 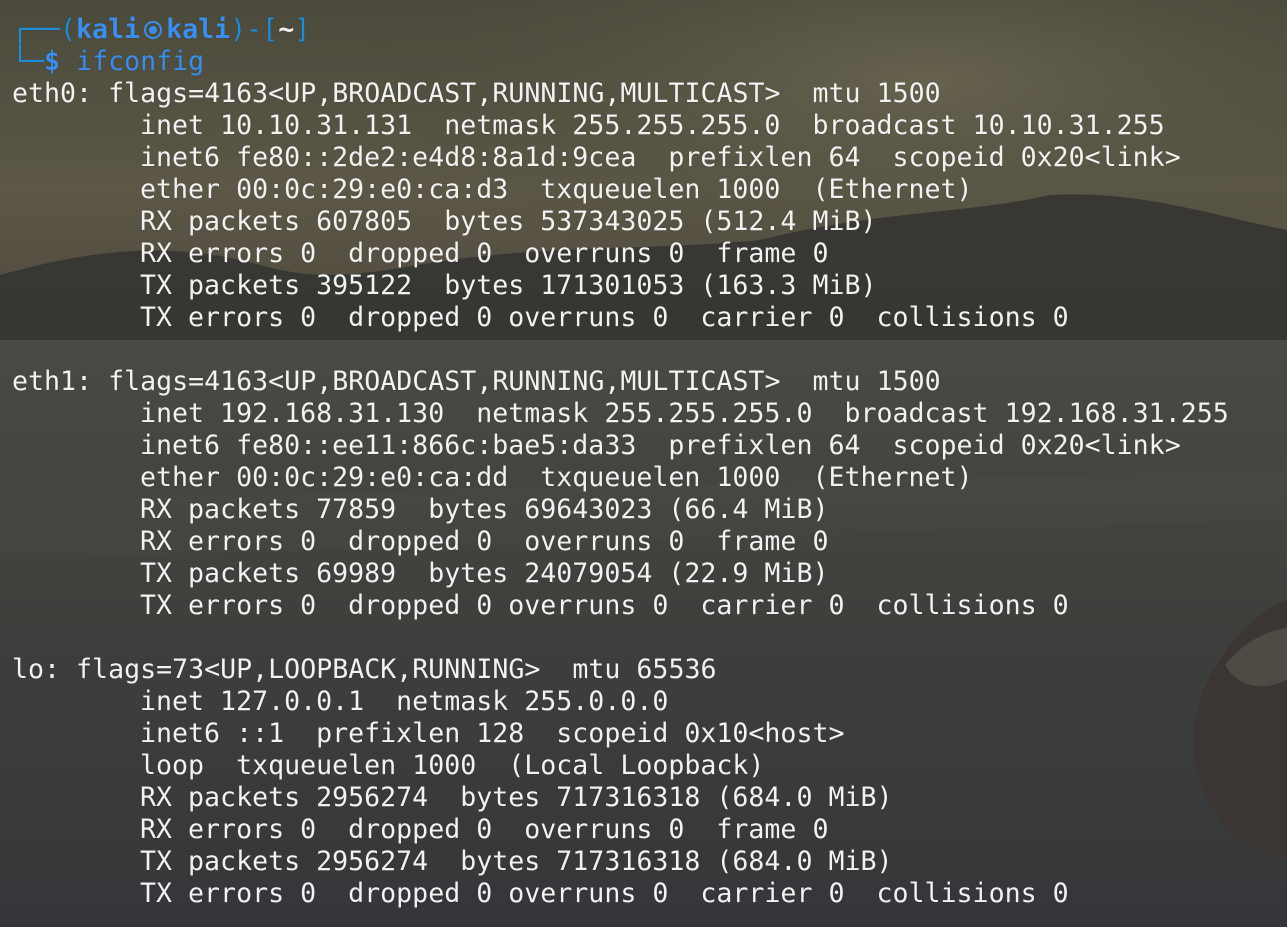 I want to click on prompt-dollar: $, so click(x=52, y=61).